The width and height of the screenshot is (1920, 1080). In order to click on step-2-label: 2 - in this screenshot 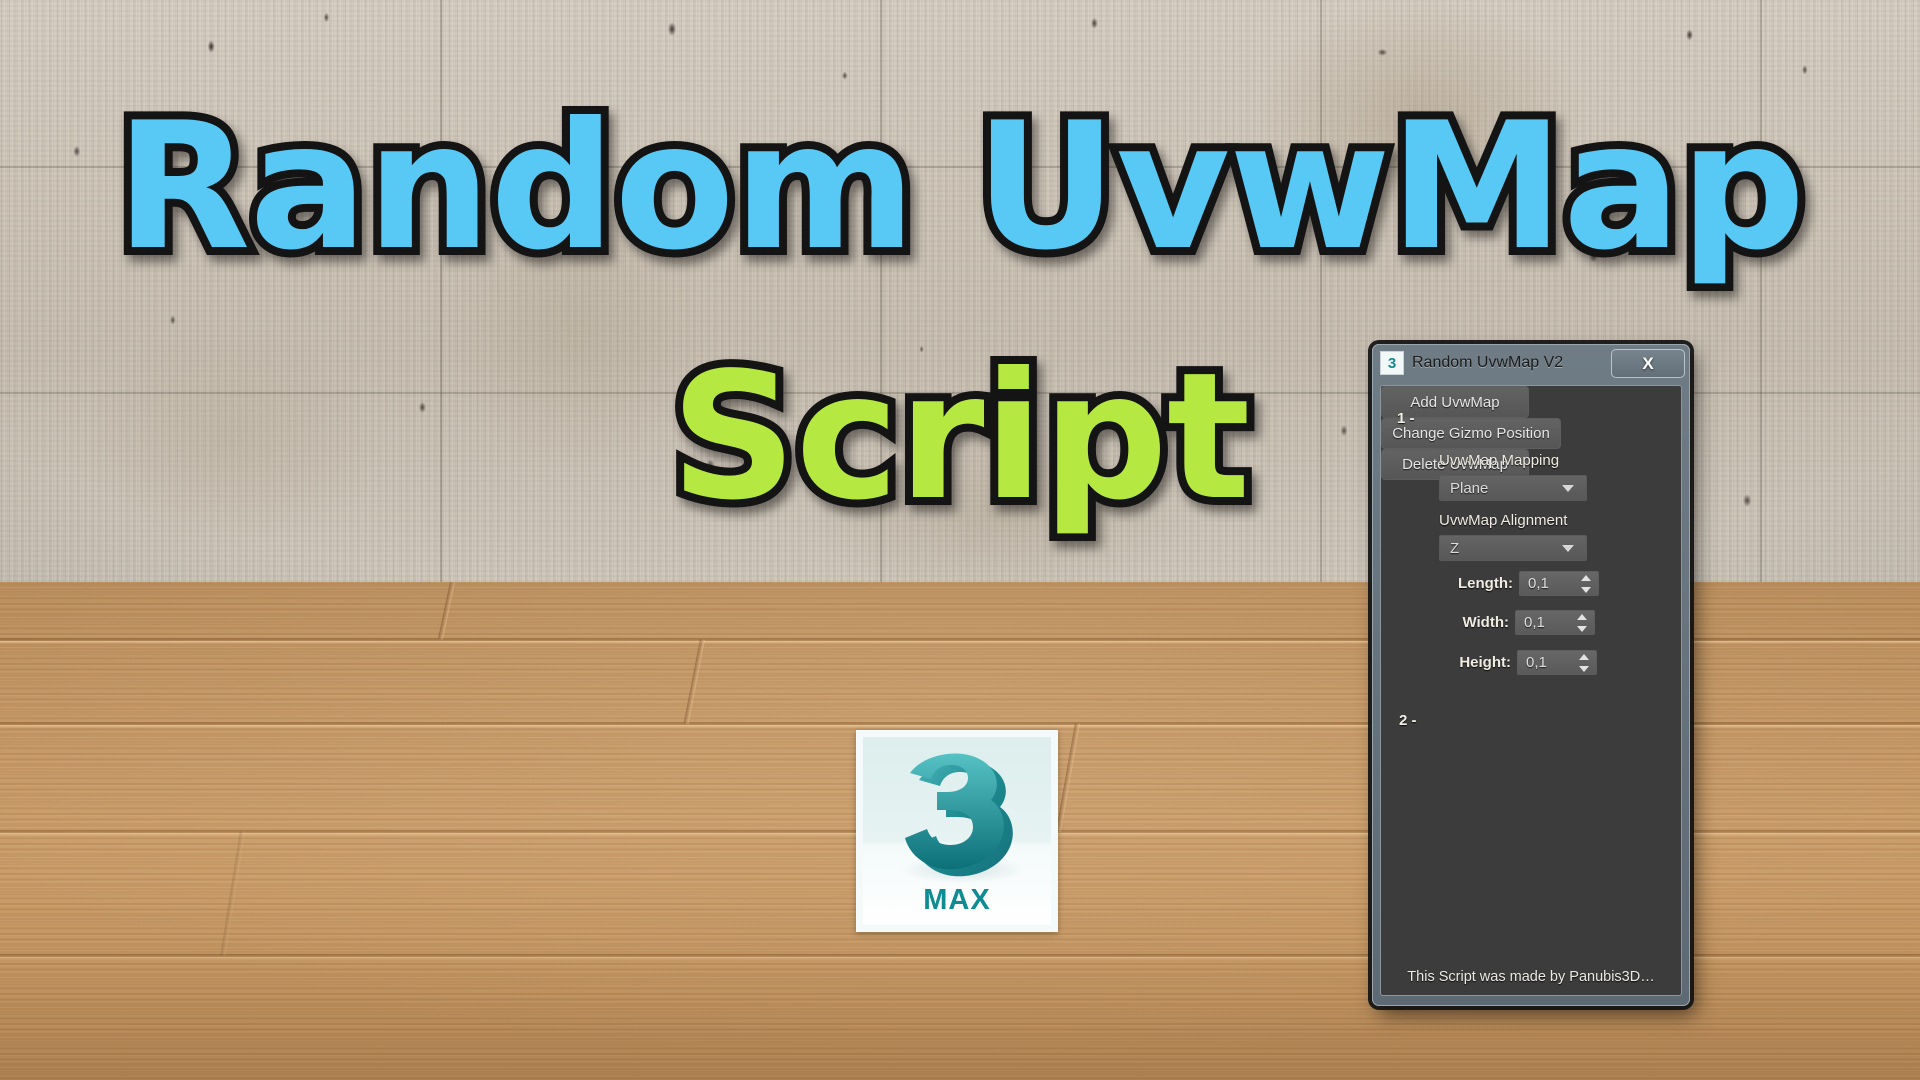, I will do `click(1408, 720)`.